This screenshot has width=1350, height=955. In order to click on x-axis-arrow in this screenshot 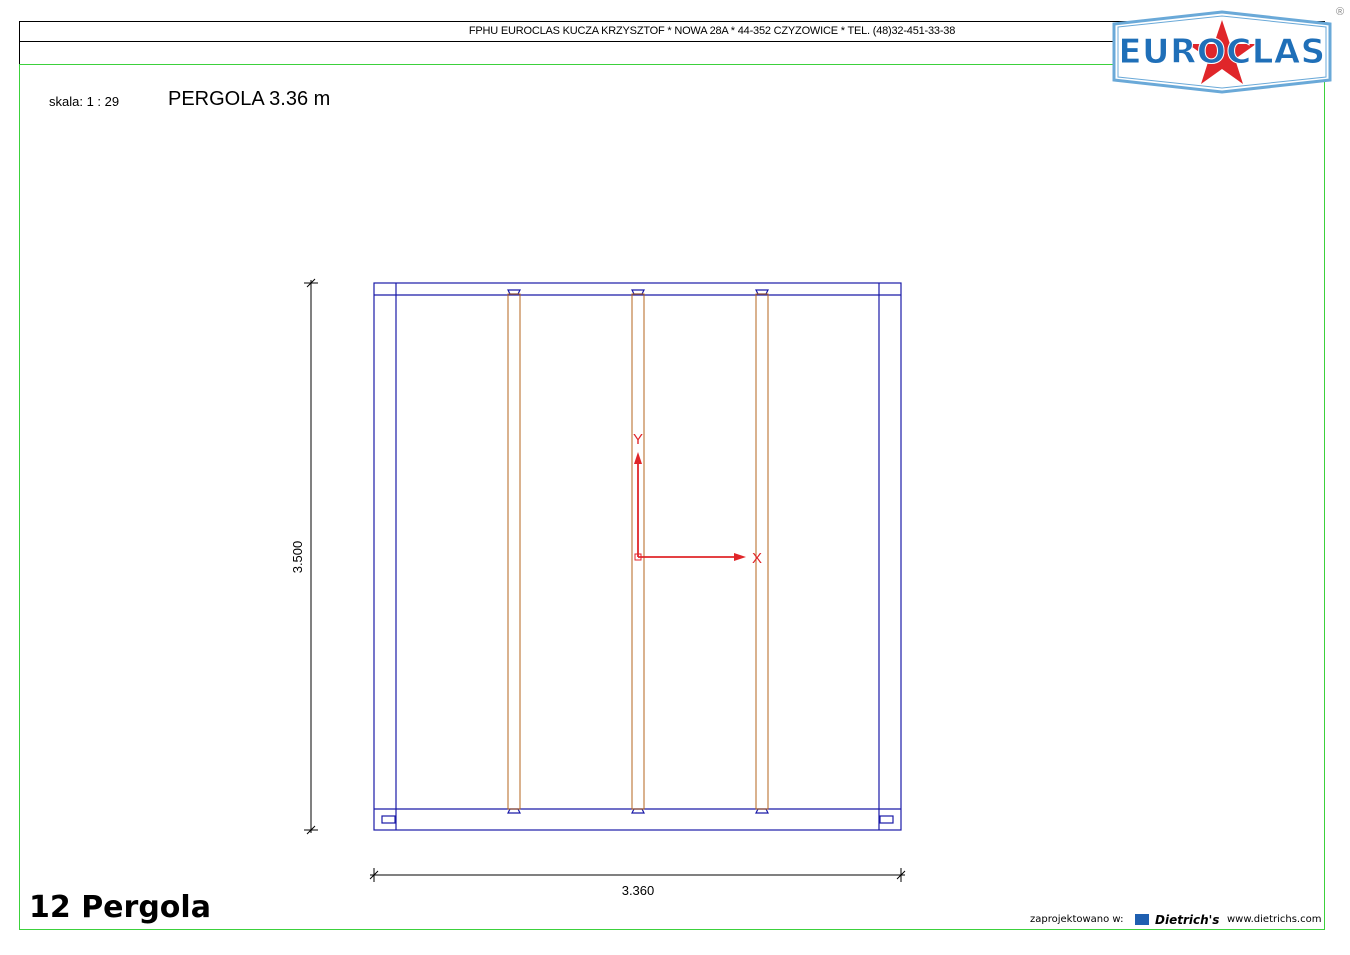, I will do `click(740, 557)`.